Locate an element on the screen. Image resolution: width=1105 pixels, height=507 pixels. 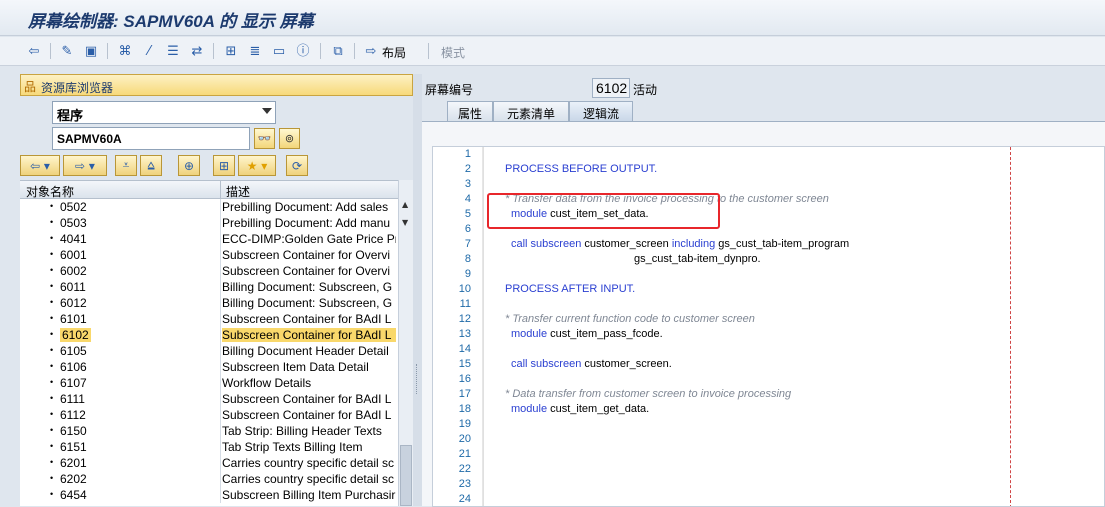
screen-number-label: 屏幕编号 is located at coordinates (449, 90).